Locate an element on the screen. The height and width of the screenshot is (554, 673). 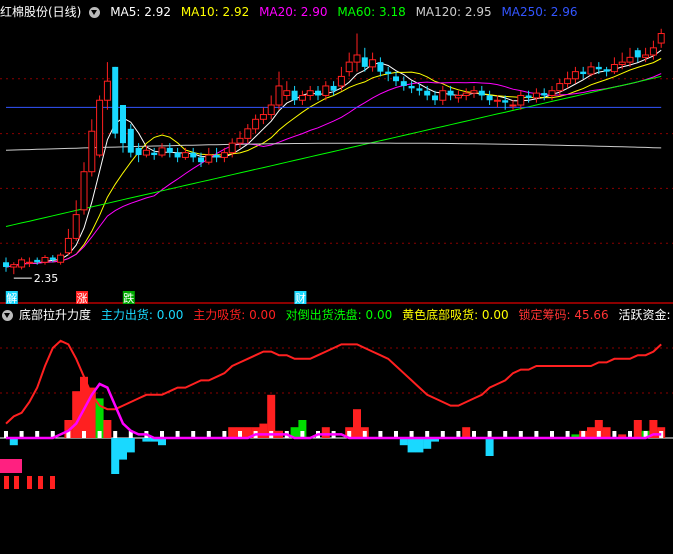
signal-block is located at coordinates (11, 466).